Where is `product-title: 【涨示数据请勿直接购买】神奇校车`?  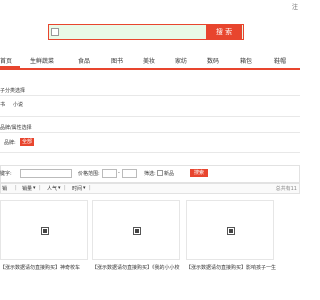 product-title: 【涨示数据请勿直接购买】神奇校车 is located at coordinates (40, 267).